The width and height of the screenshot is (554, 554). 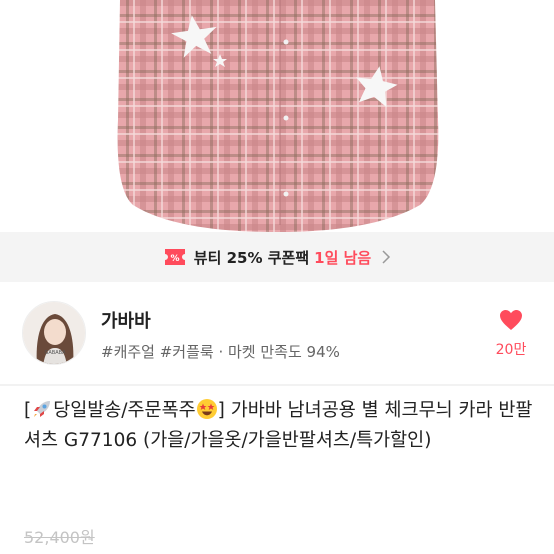 What do you see at coordinates (511, 334) in the screenshot?
I see `like-button: 20만` at bounding box center [511, 334].